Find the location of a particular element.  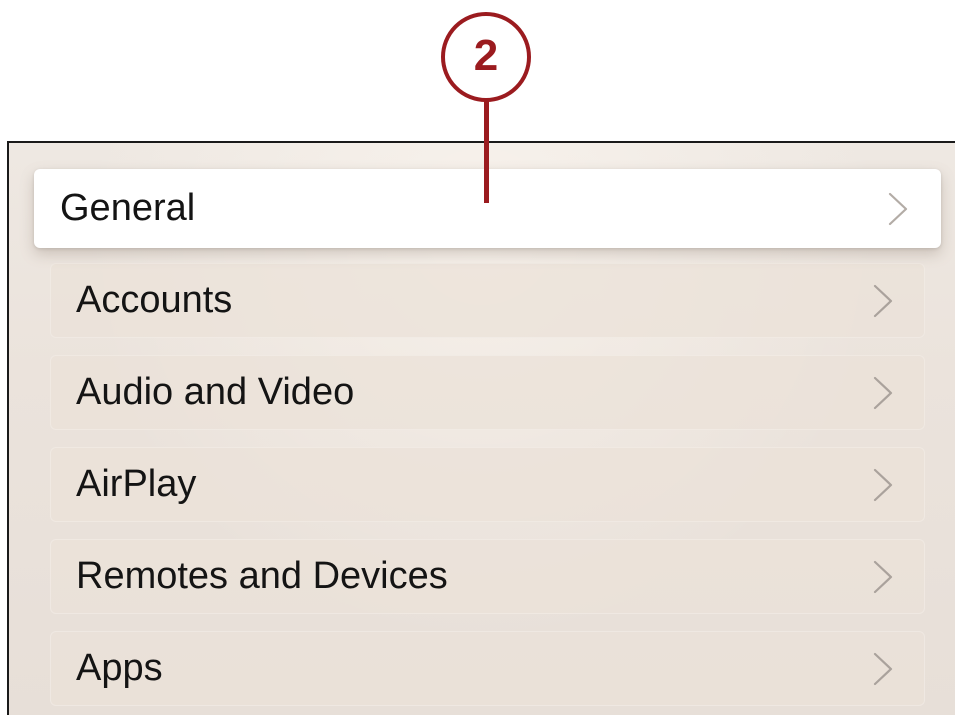

callout-marker: 2 is located at coordinates (486, 57).